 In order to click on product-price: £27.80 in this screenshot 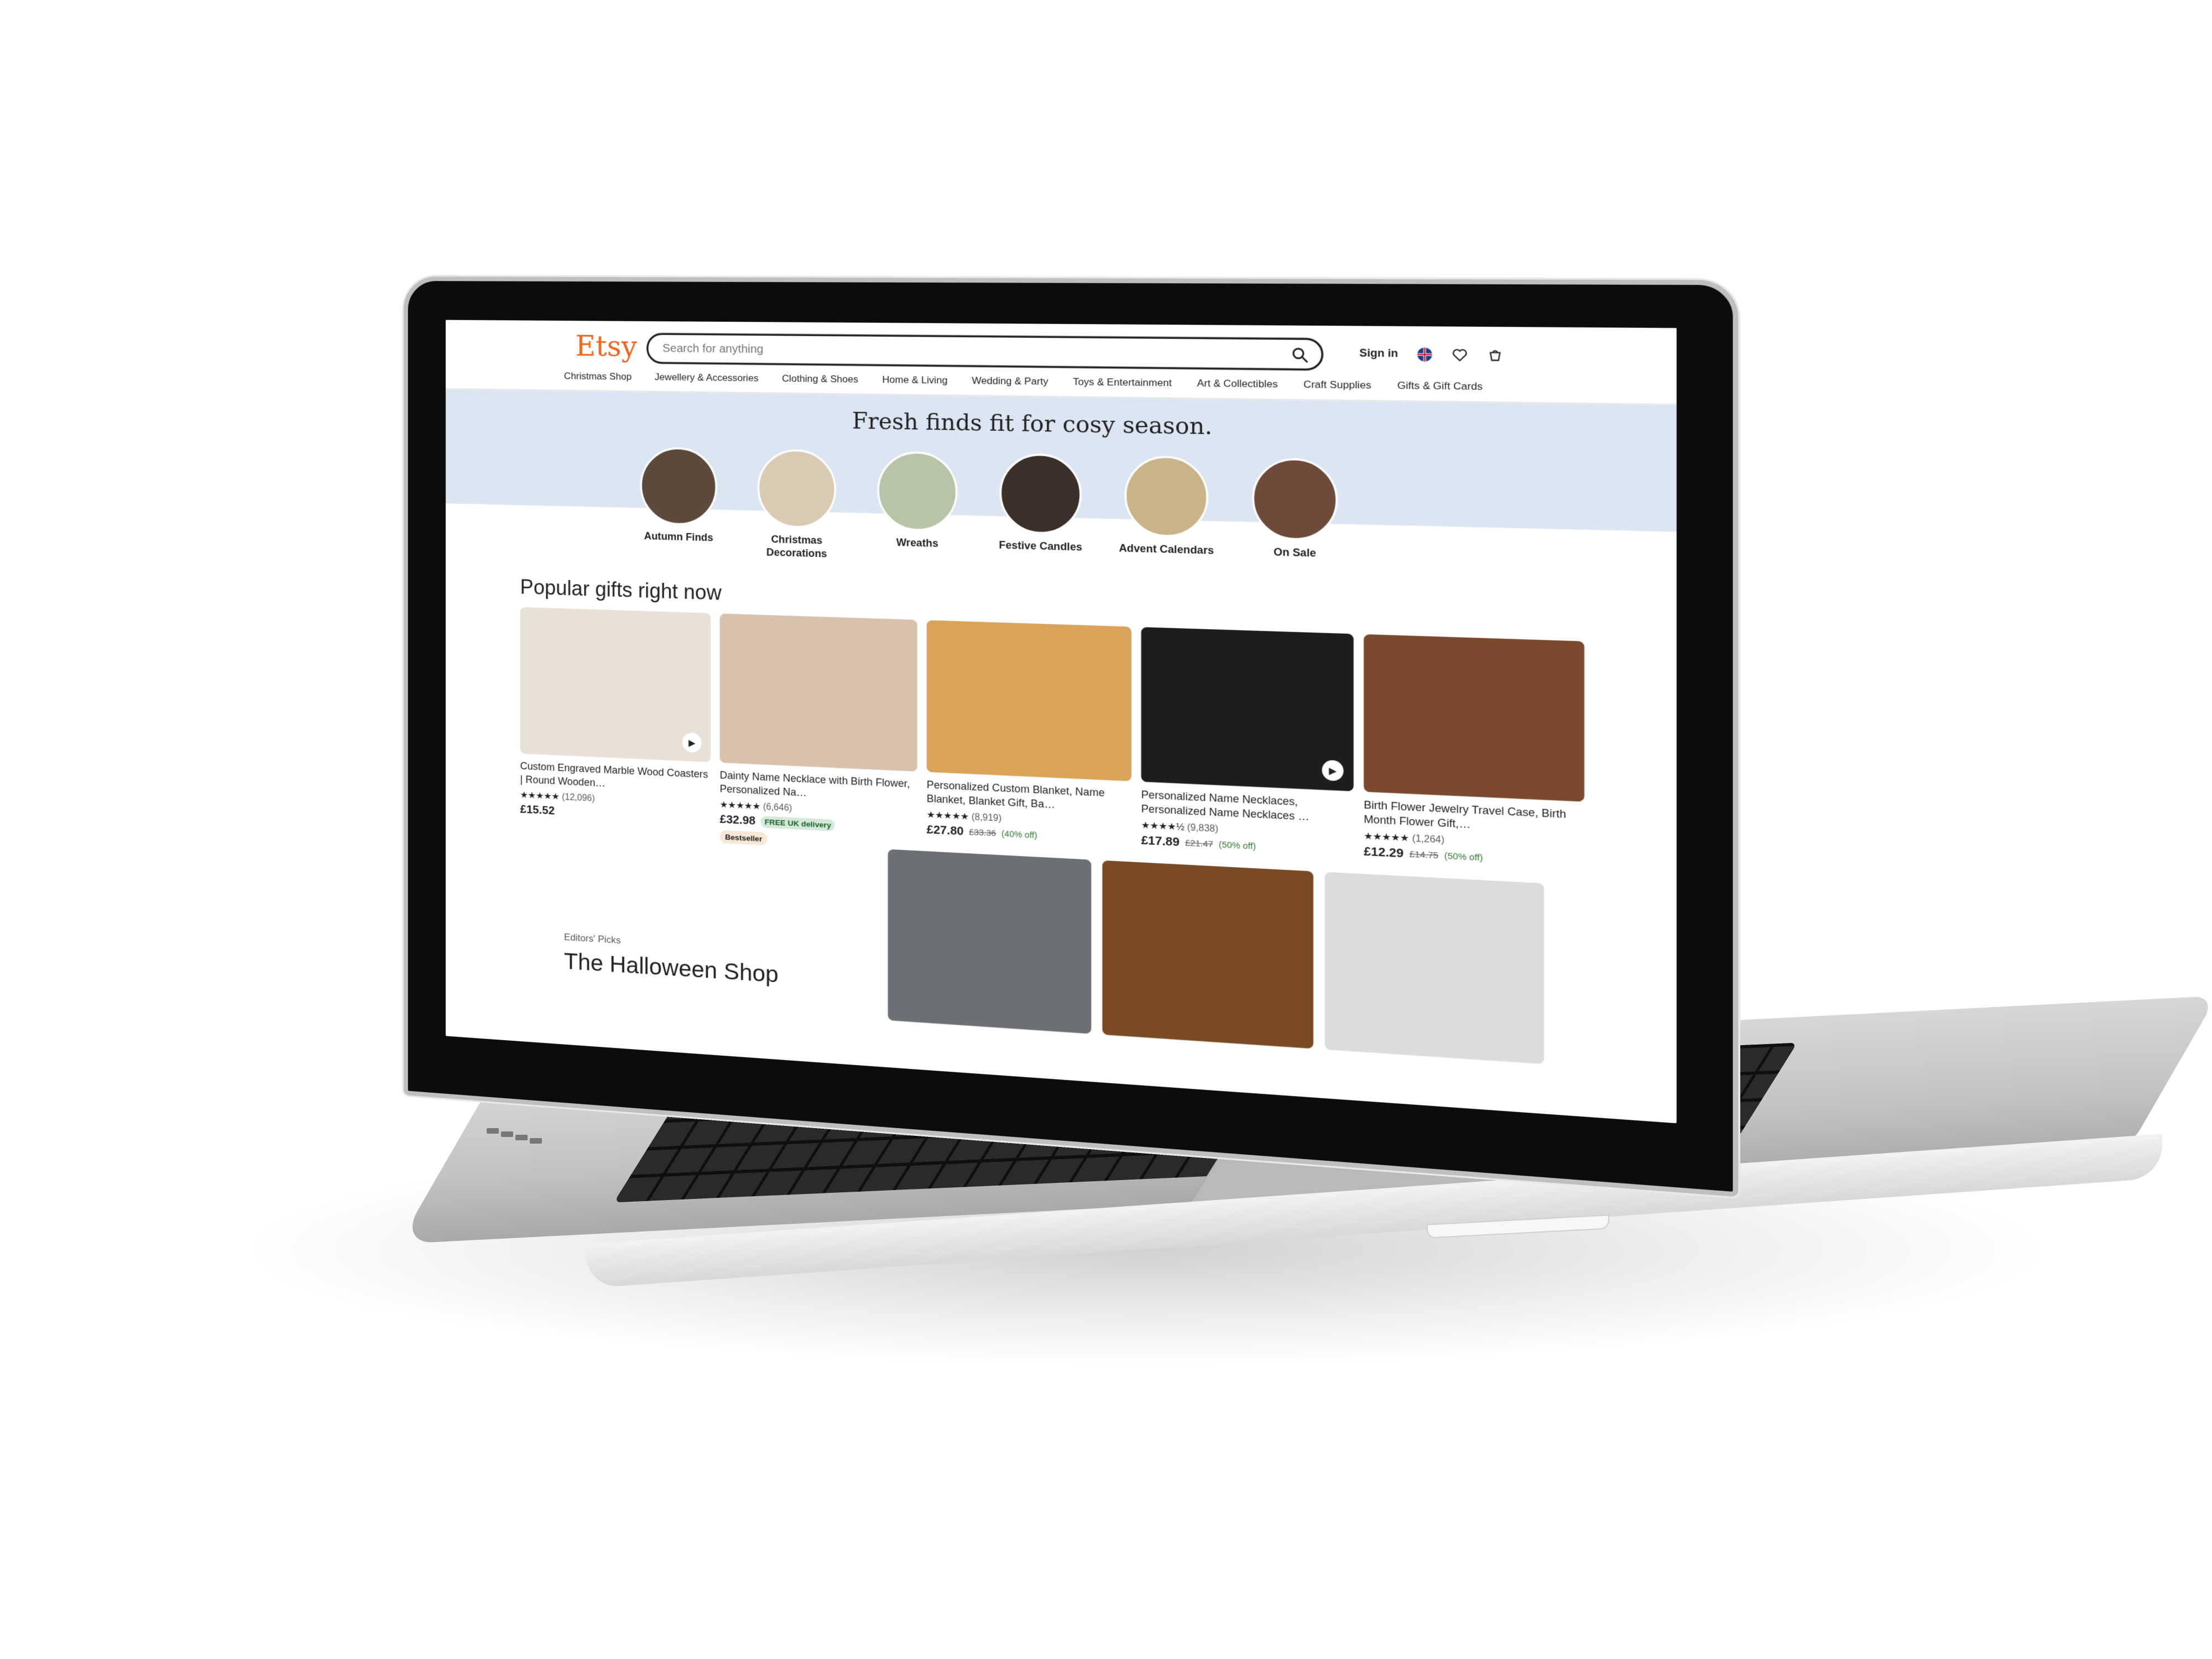, I will do `click(945, 830)`.